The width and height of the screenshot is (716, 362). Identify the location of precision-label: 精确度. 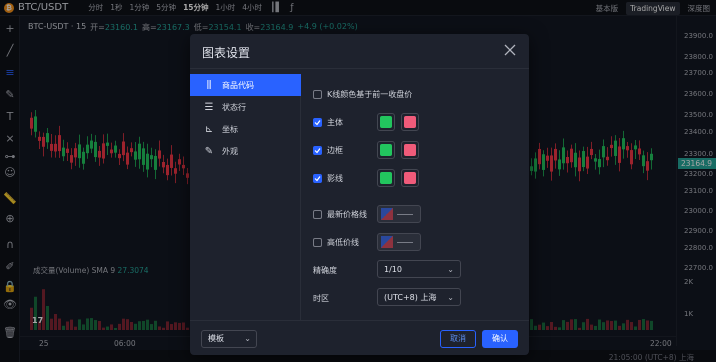
(325, 270).